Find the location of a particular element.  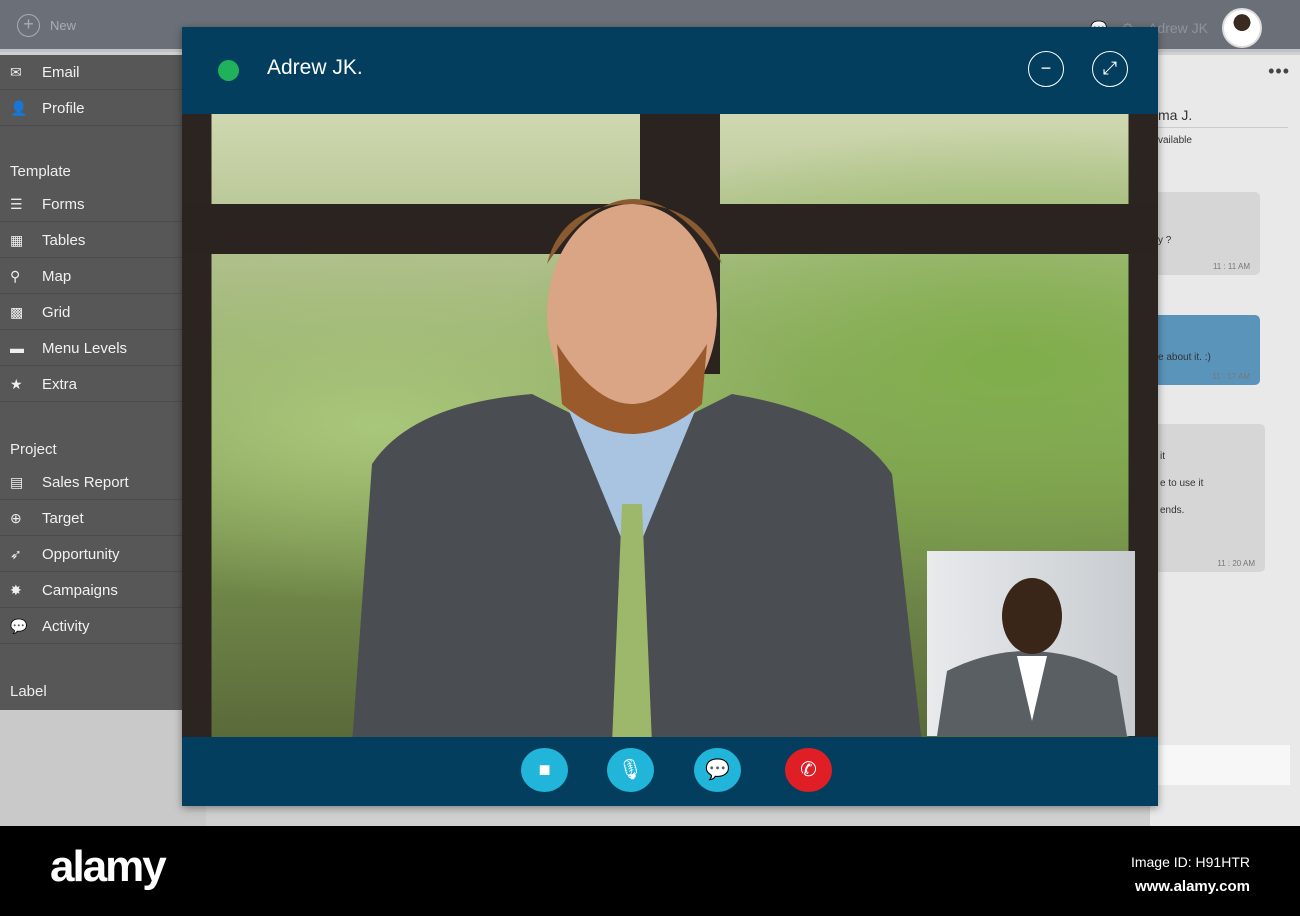

label: Target is located at coordinates (63, 518).